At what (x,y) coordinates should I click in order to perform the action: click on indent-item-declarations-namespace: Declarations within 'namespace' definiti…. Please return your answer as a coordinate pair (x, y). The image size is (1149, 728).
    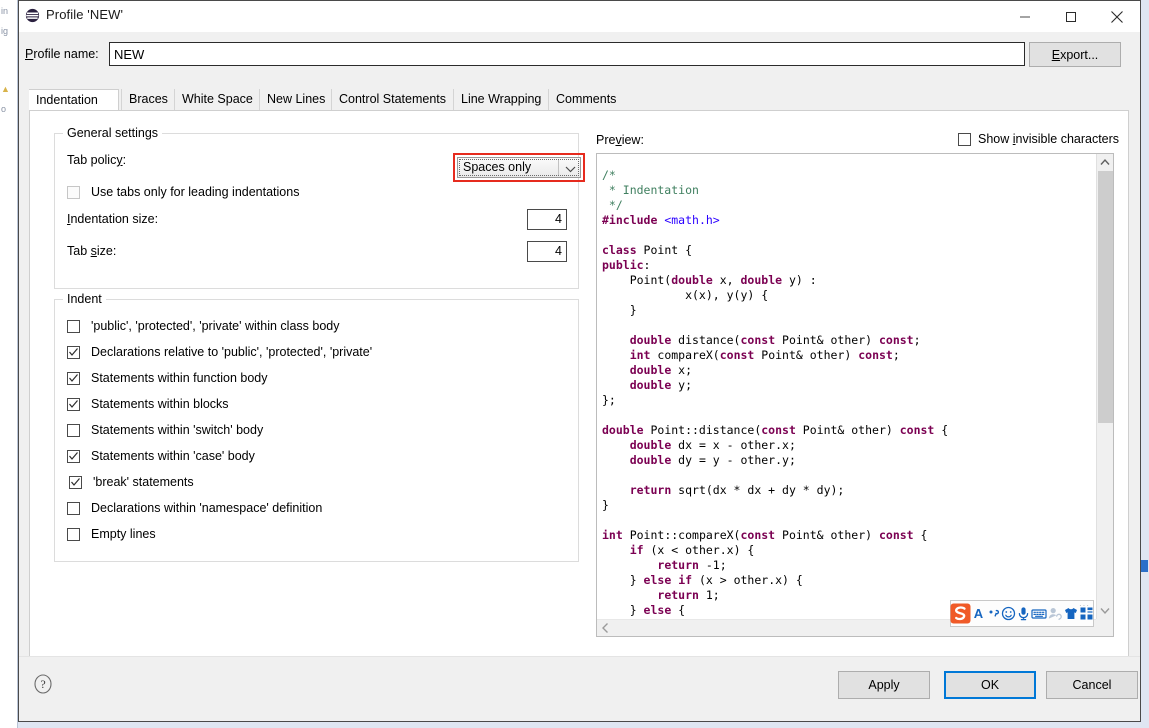
    Looking at the image, I should click on (322, 510).